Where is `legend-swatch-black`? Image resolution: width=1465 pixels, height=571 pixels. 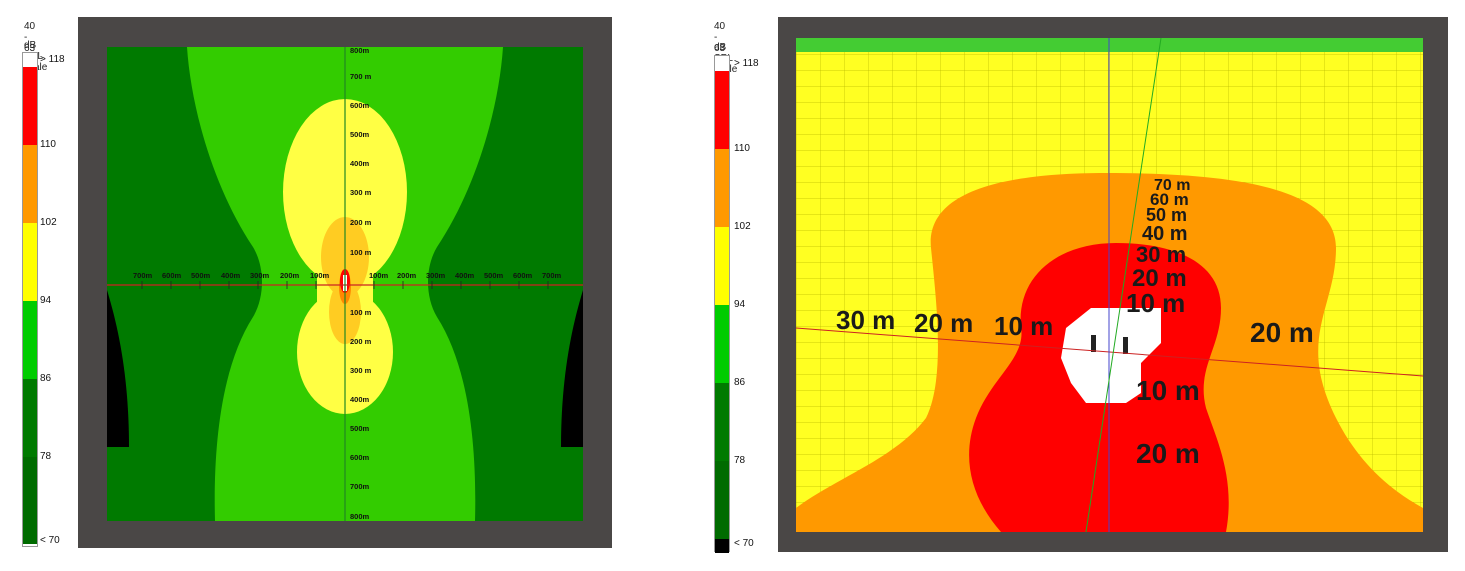
legend-swatch-black is located at coordinates (722, 546).